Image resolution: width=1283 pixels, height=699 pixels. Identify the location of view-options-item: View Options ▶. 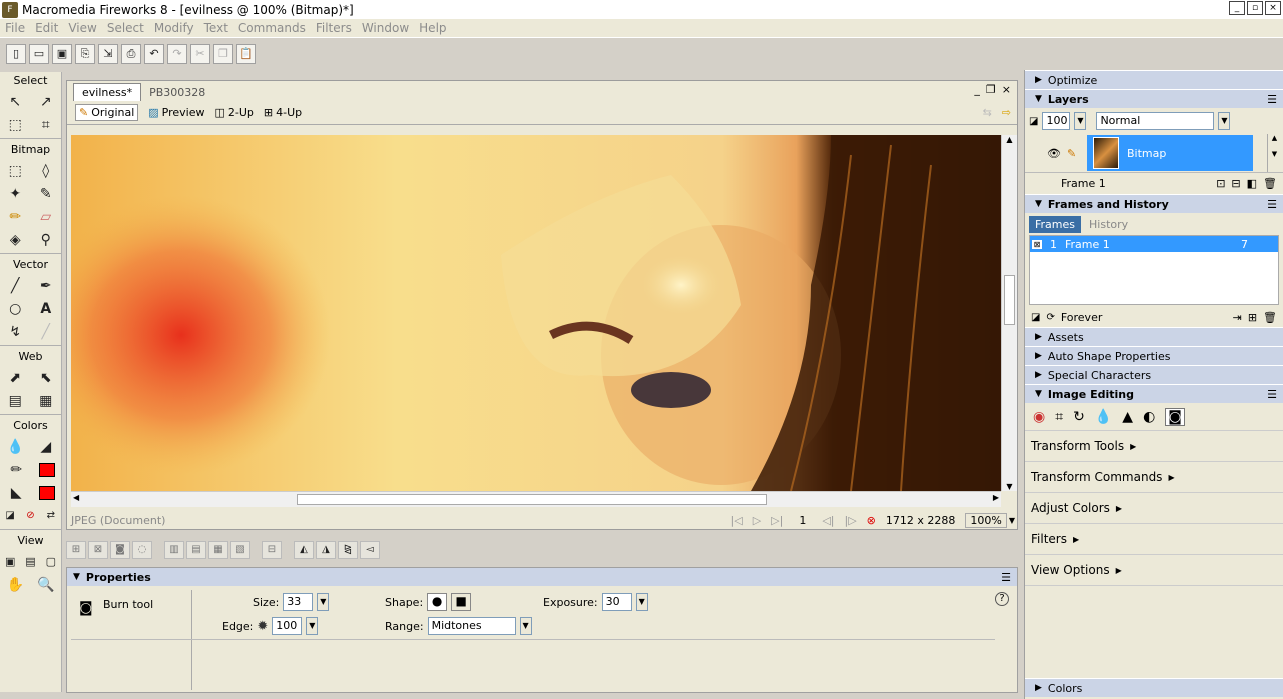
(1154, 570).